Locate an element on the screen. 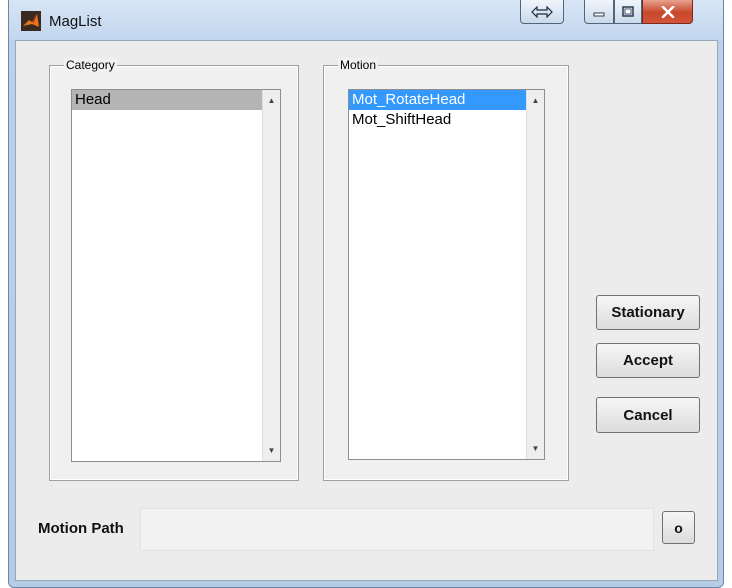 This screenshot has width=732, height=588. browse-button: o is located at coordinates (678, 527).